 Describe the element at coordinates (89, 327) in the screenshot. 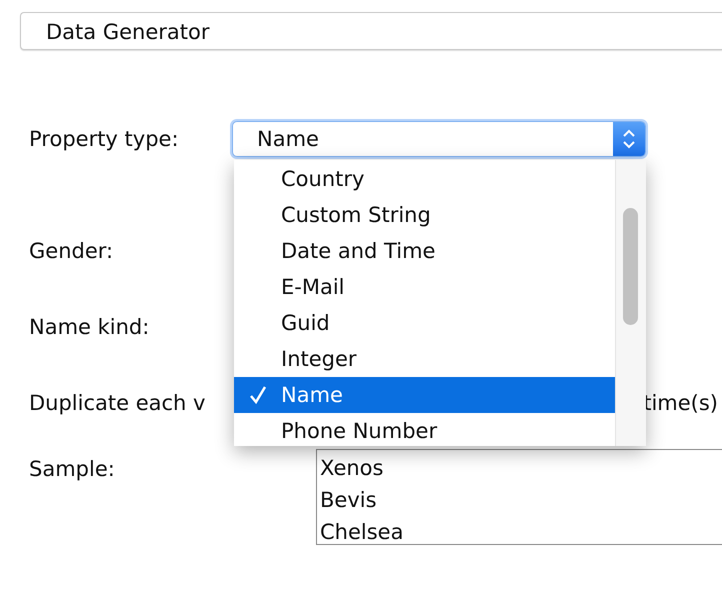

I see `field-label: Name kind:` at that location.